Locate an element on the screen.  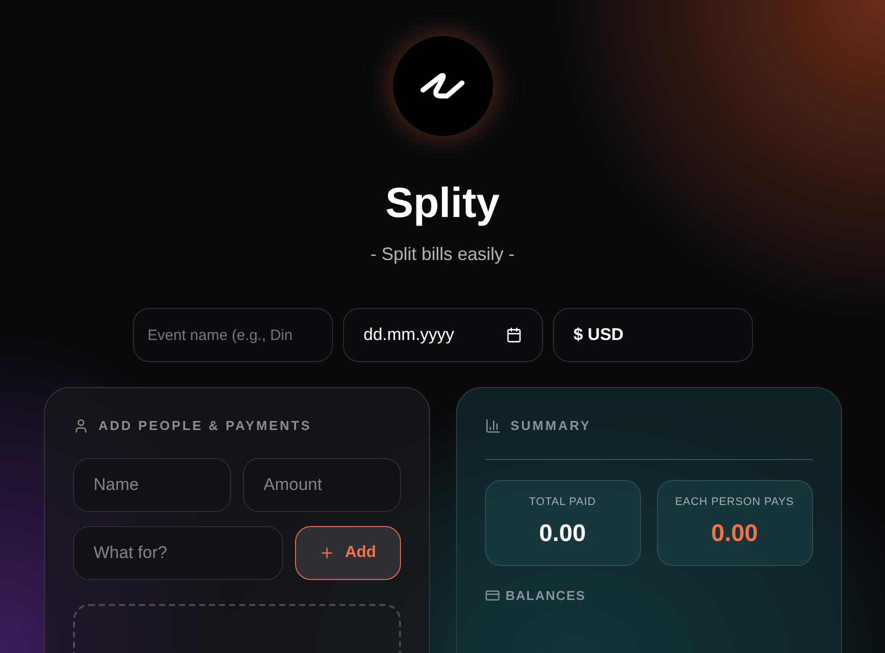
name-field: Name is located at coordinates (151, 485).